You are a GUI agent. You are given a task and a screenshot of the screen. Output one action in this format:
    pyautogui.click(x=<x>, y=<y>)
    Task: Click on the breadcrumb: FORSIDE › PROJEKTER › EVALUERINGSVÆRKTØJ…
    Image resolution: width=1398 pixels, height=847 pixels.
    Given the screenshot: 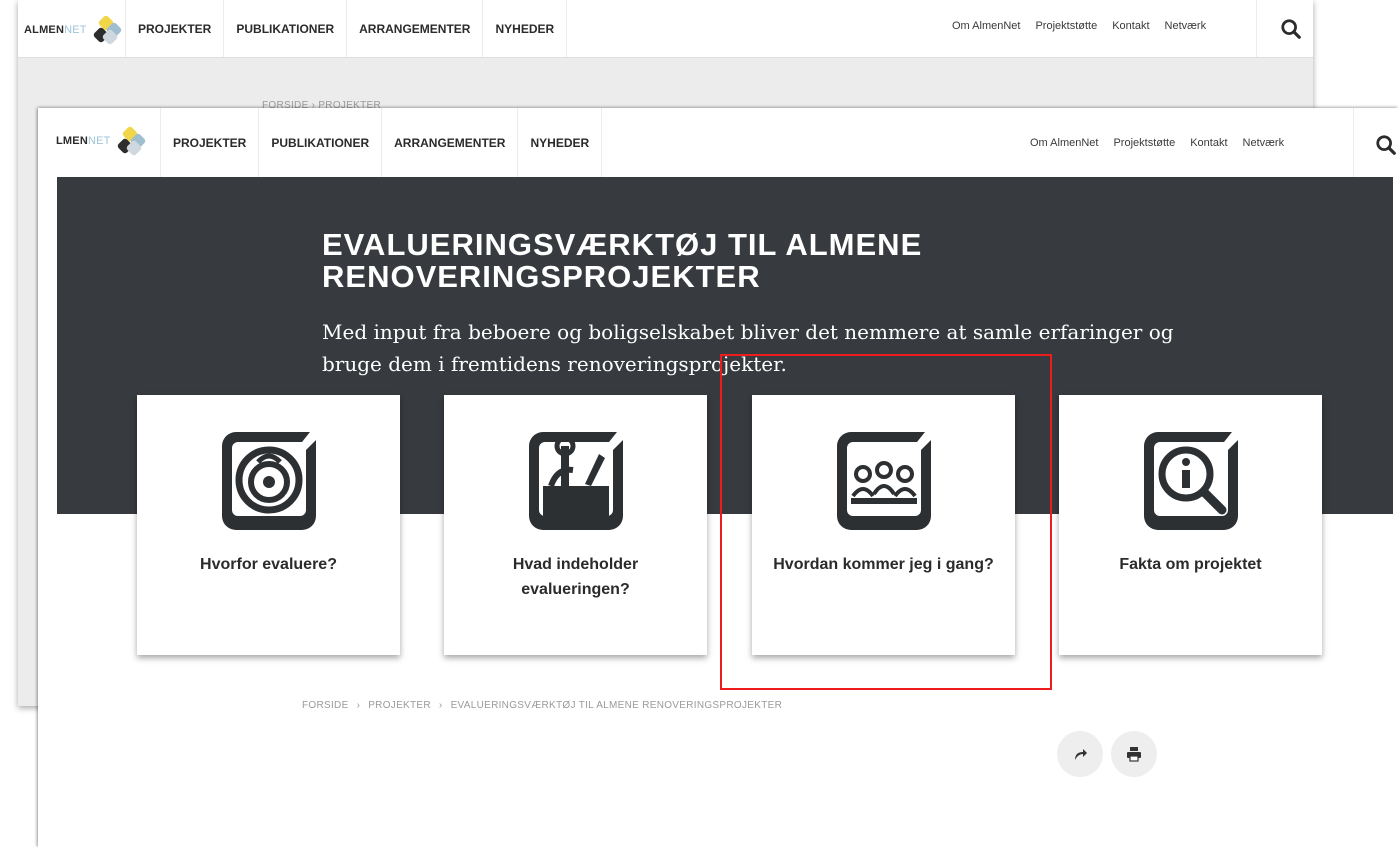 What is the action you would take?
    pyautogui.click(x=542, y=705)
    